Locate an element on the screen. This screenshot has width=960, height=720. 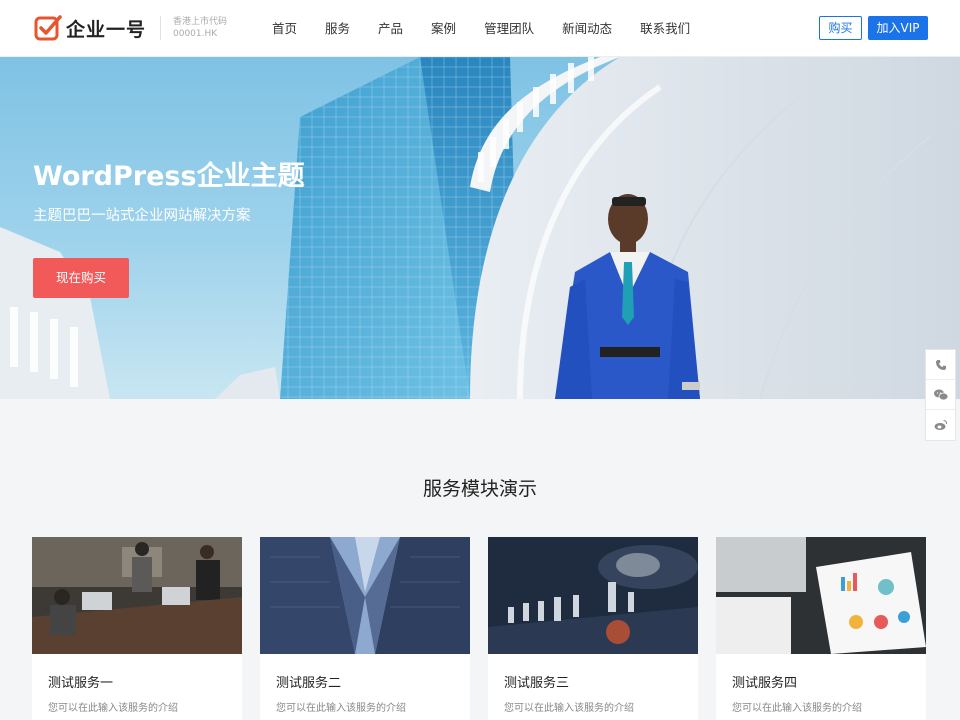
main-nav: 首页 服务 产品 案例 管理团队 新闻动态 联系我们 is located at coordinates (495, 28).